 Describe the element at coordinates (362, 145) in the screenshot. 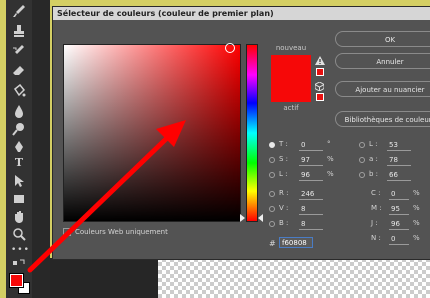

I see `lab-l-radio` at that location.